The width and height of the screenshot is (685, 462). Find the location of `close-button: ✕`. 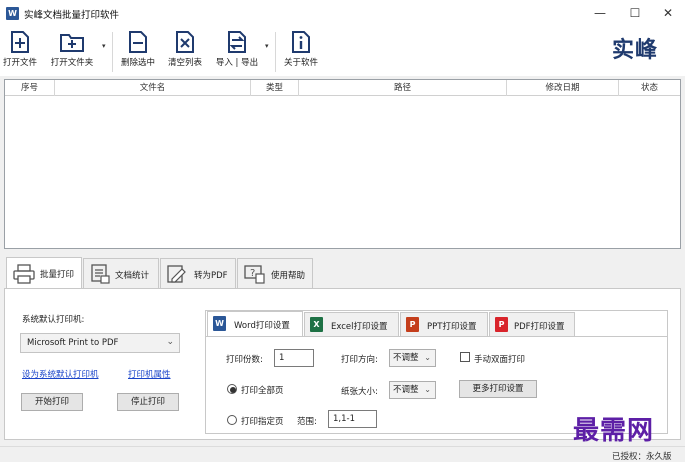

close-button: ✕ is located at coordinates (668, 13).